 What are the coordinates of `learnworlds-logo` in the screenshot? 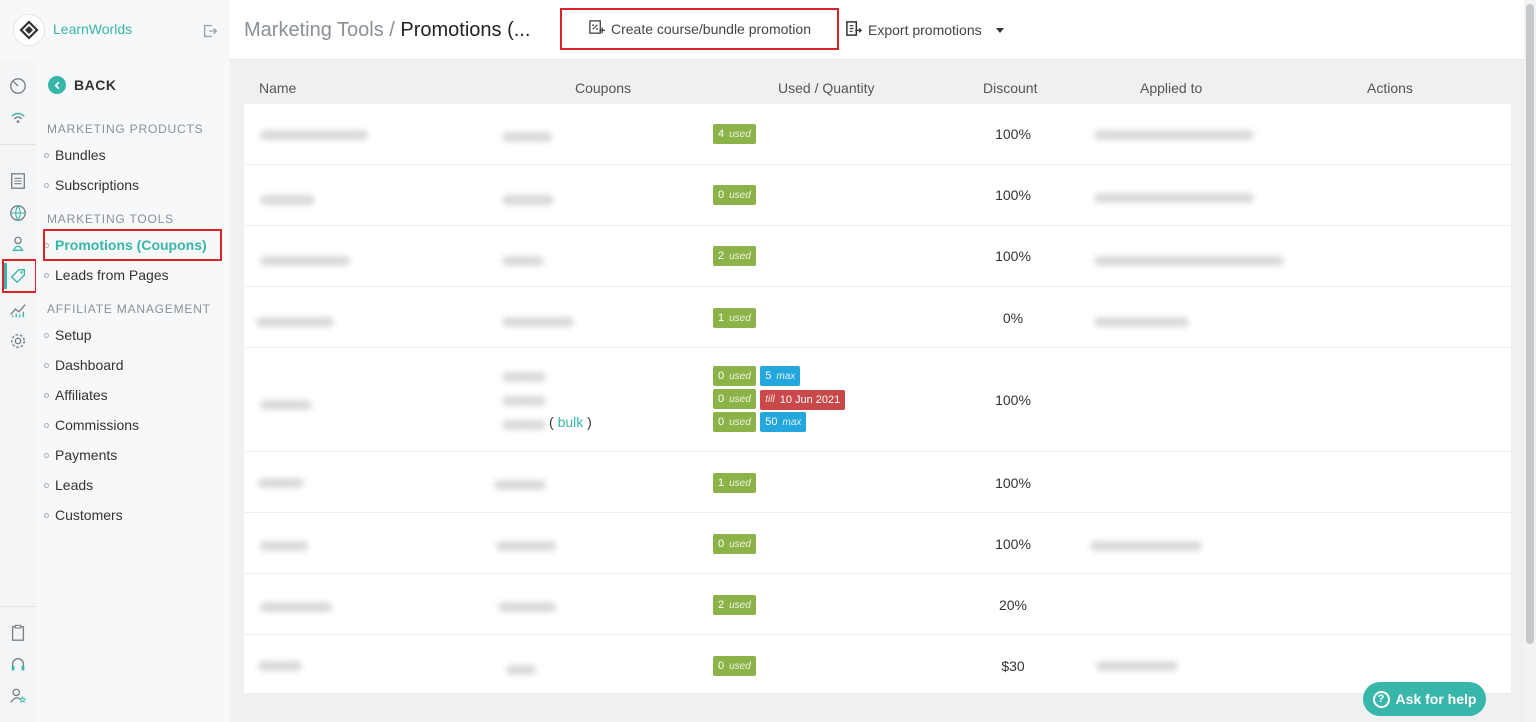 It's located at (29, 30).